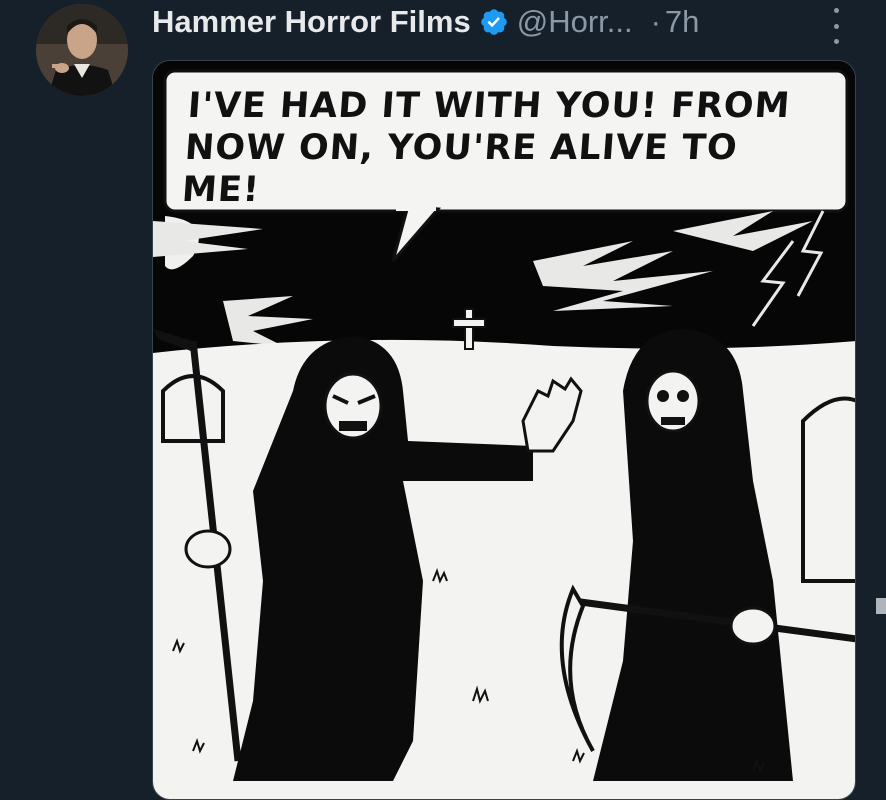  I want to click on timestamp: 7h, so click(682, 22).